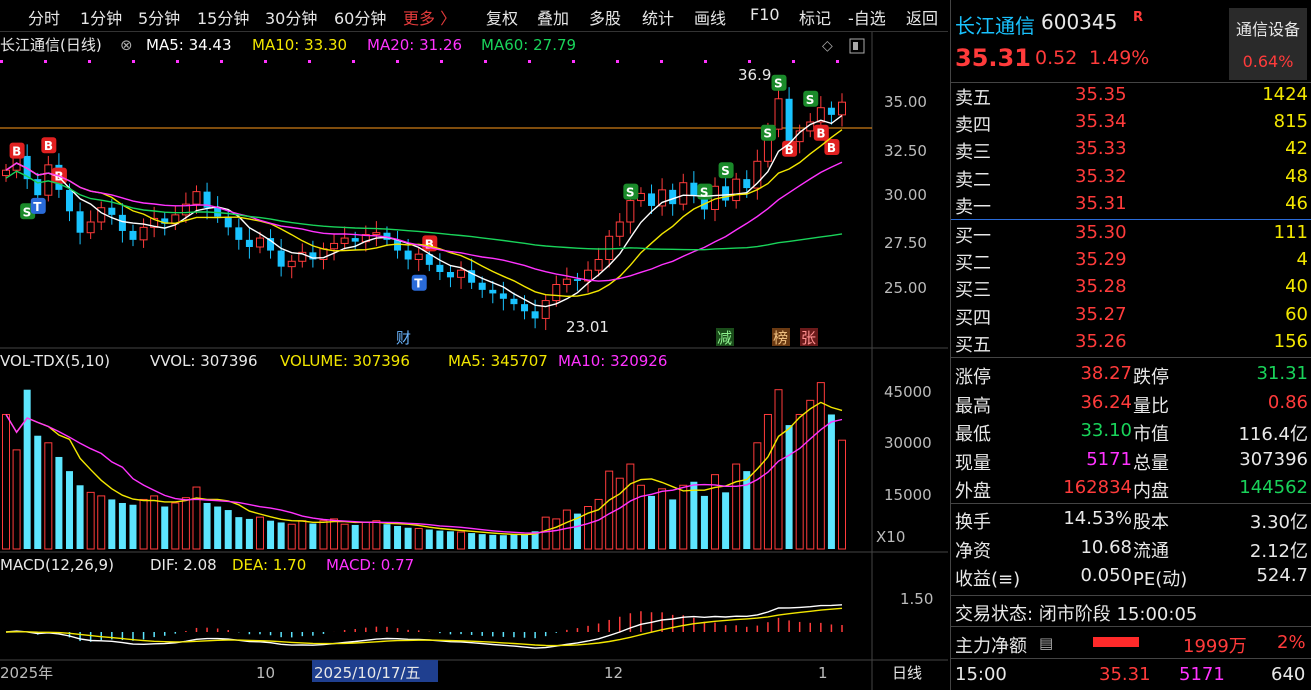 This screenshot has width=1311, height=690. Describe the element at coordinates (1151, 435) in the screenshot. I see `stat-key: 市值` at that location.